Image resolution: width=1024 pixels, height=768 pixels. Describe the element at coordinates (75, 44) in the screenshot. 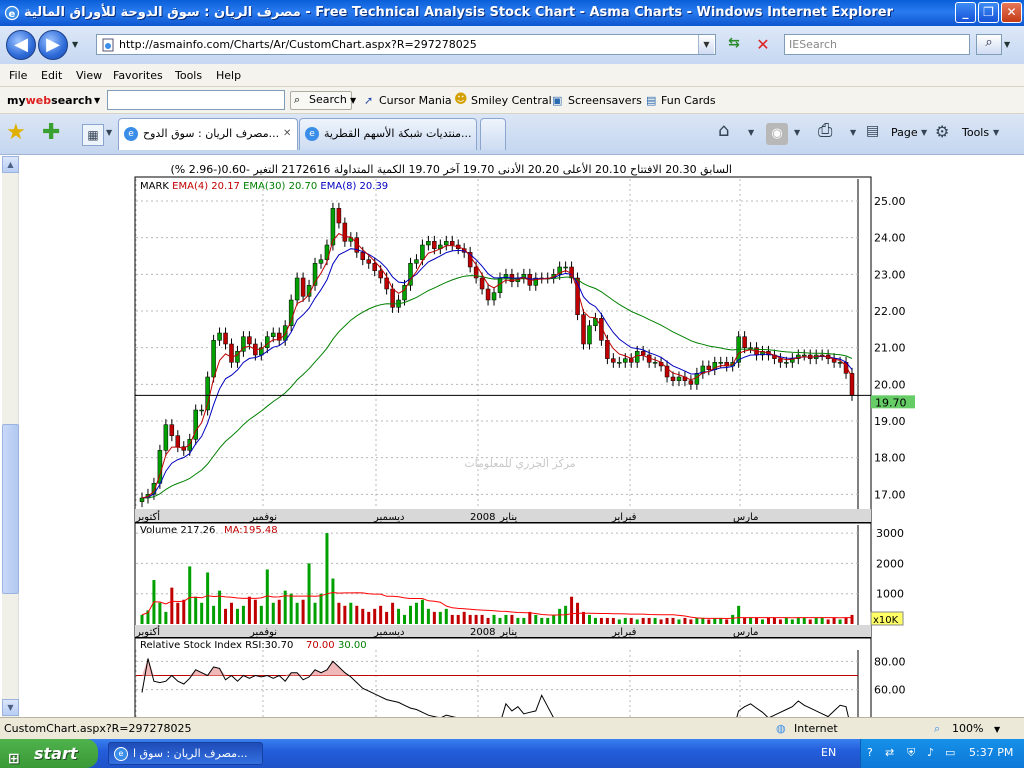

I see `history-dropdown-icon: ▼` at that location.